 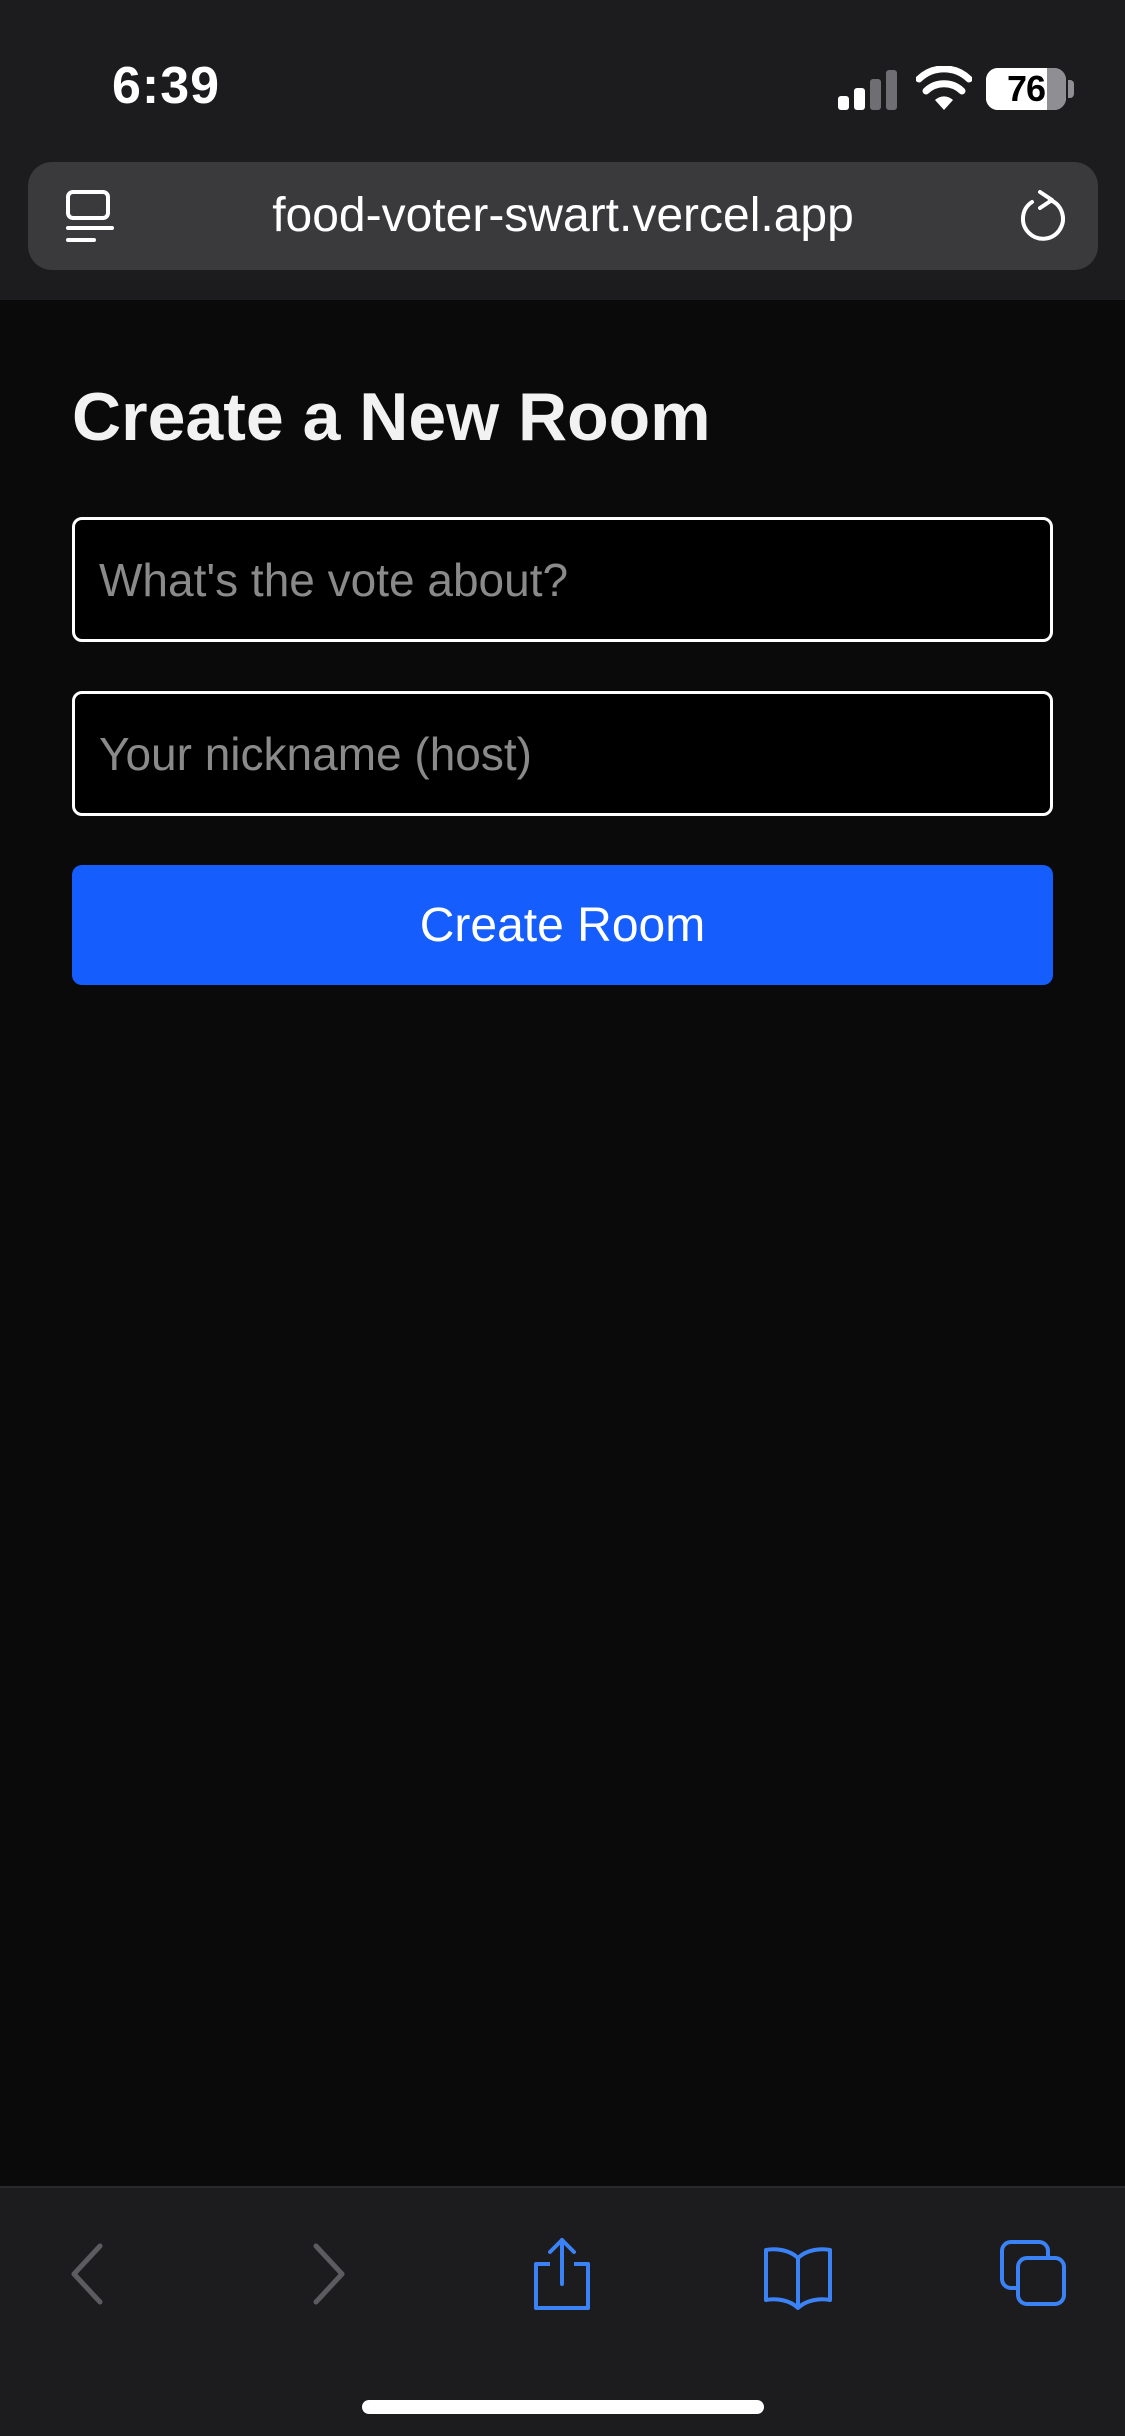 I want to click on page-title: Create a New Room, so click(x=391, y=417).